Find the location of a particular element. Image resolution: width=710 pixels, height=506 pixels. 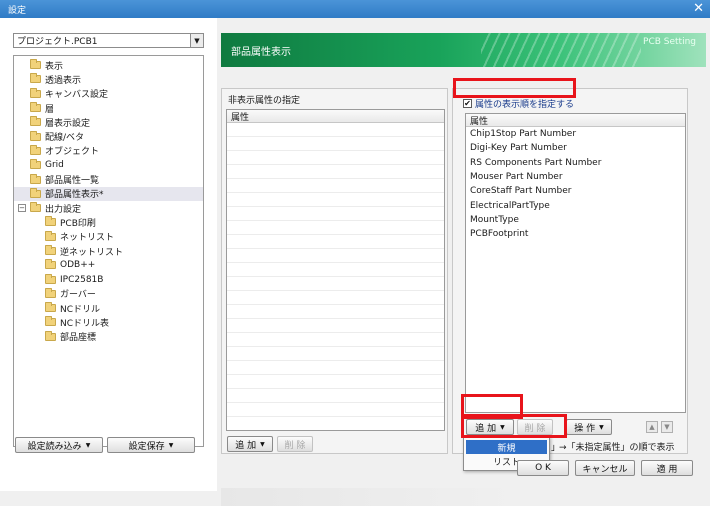

tree-item: 配線/ベタ is located at coordinates (108, 136).